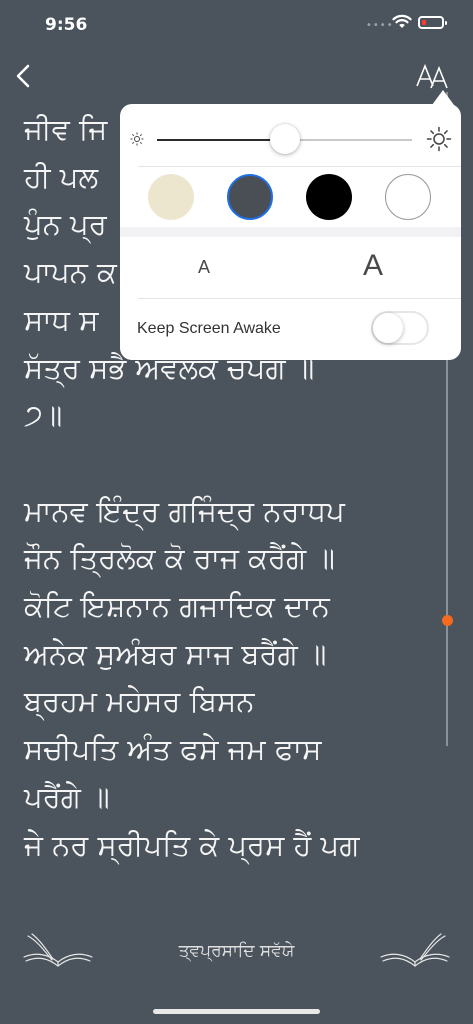 The image size is (473, 1024). What do you see at coordinates (236, 26) in the screenshot?
I see `status-bar: 9:56 ••••` at bounding box center [236, 26].